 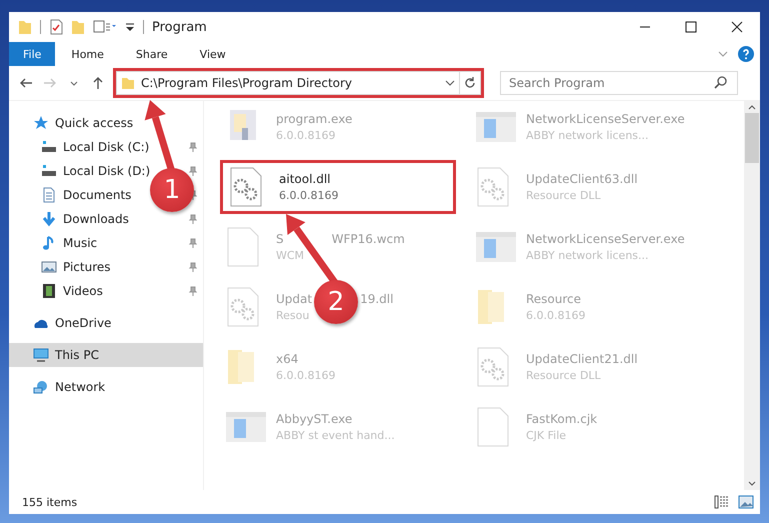 I want to click on ribbon-tab: View, so click(x=213, y=54).